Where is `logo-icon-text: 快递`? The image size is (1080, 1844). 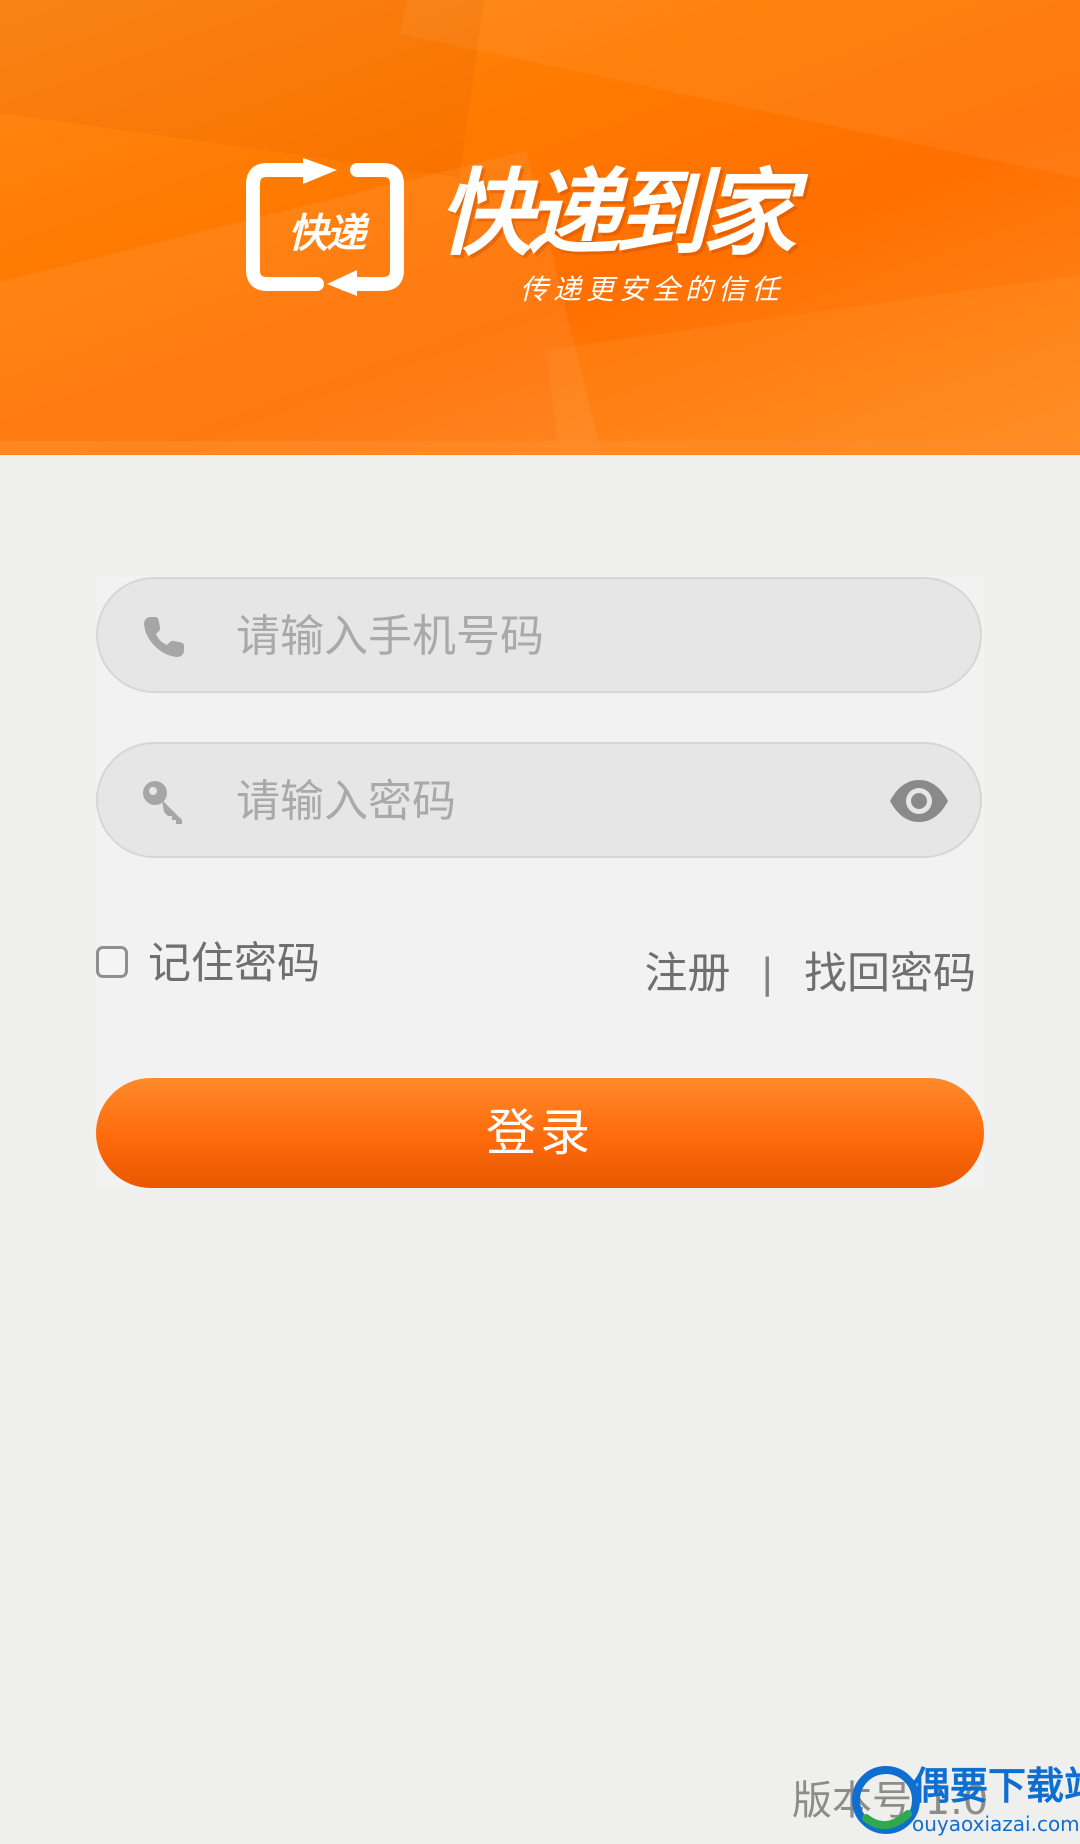 logo-icon-text: 快递 is located at coordinates (327, 234).